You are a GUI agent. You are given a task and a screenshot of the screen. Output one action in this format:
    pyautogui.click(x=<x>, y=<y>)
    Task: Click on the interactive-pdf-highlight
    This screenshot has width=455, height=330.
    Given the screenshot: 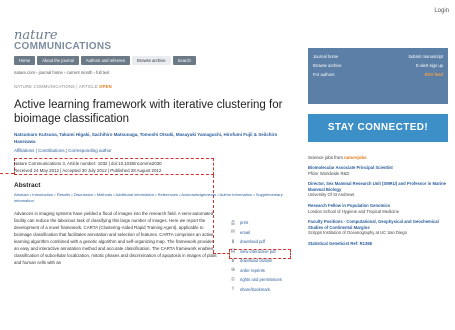 What is the action you would take?
    pyautogui.click(x=260, y=254)
    